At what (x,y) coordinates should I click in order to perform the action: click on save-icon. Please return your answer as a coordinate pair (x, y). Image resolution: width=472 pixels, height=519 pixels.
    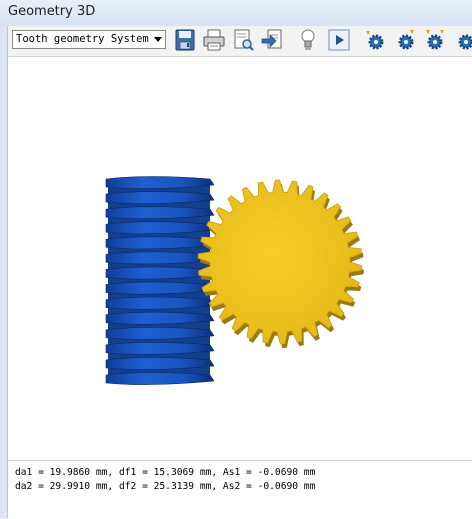
    Looking at the image, I should click on (185, 40).